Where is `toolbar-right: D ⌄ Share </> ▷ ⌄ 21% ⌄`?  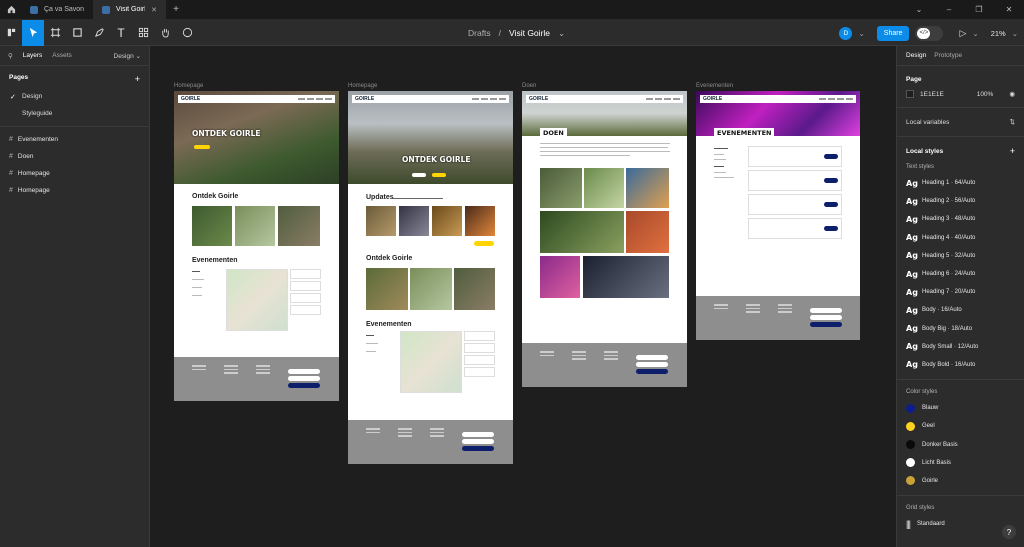
toolbar-right: D ⌄ Share </> ▷ ⌄ 21% ⌄ is located at coordinates (928, 33).